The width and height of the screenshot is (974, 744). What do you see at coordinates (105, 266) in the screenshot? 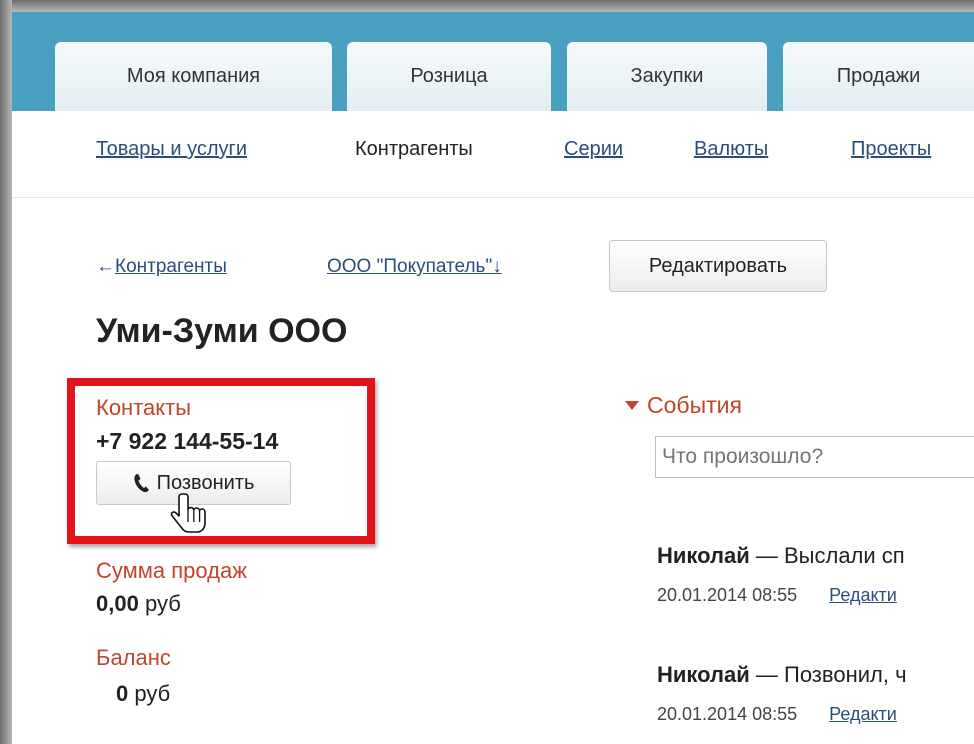
I see `back-arrow-icon: ←` at bounding box center [105, 266].